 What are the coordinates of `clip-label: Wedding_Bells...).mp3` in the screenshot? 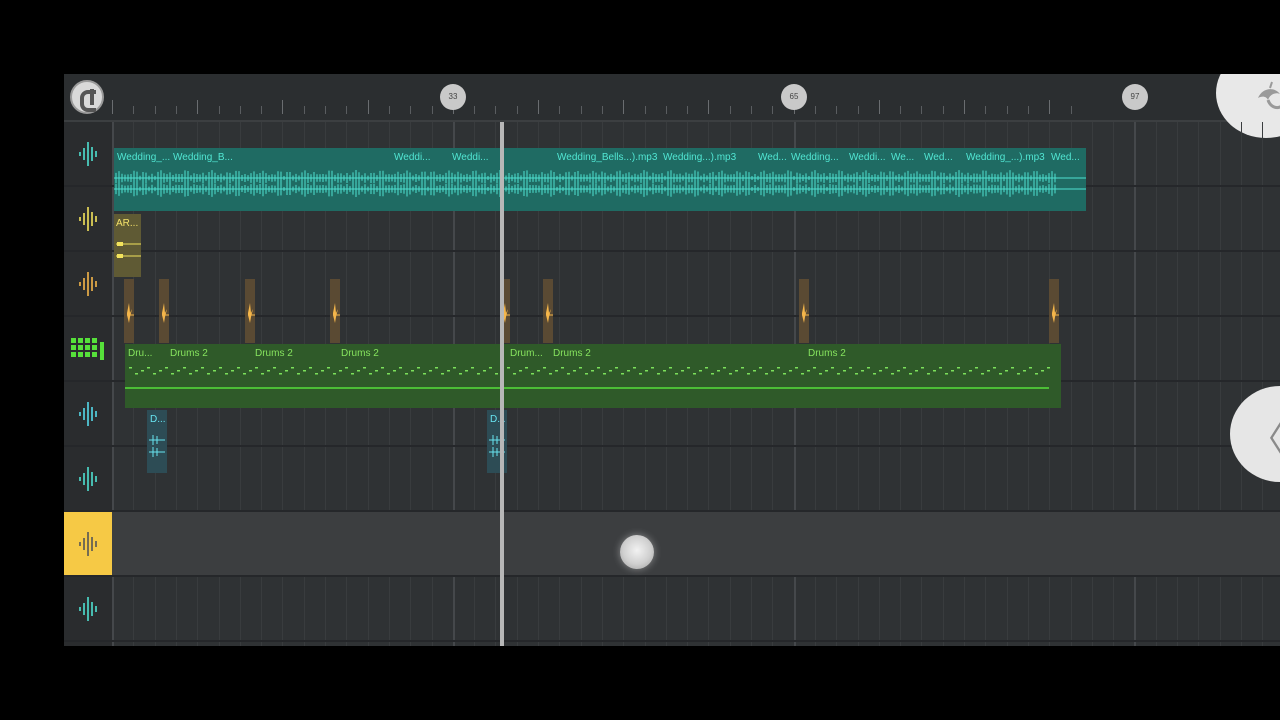 It's located at (607, 157).